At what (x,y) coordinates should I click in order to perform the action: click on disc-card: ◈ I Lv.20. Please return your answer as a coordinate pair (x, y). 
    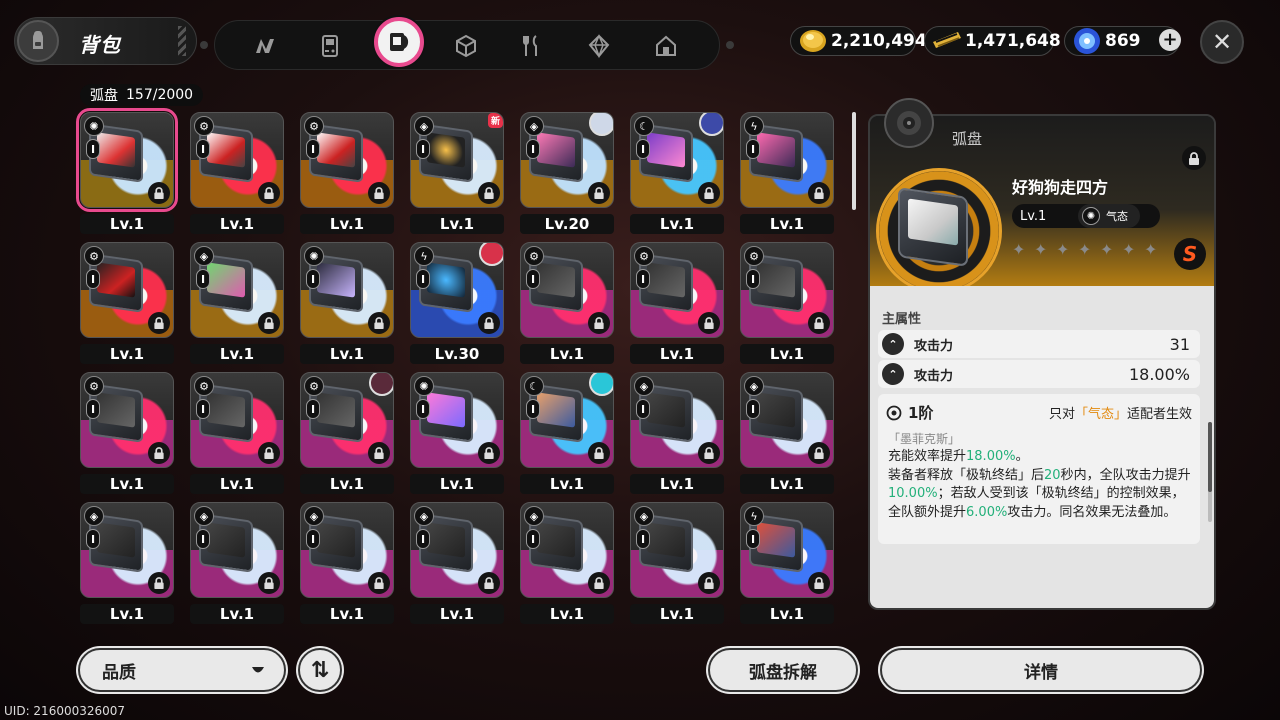
    Looking at the image, I should click on (566, 171).